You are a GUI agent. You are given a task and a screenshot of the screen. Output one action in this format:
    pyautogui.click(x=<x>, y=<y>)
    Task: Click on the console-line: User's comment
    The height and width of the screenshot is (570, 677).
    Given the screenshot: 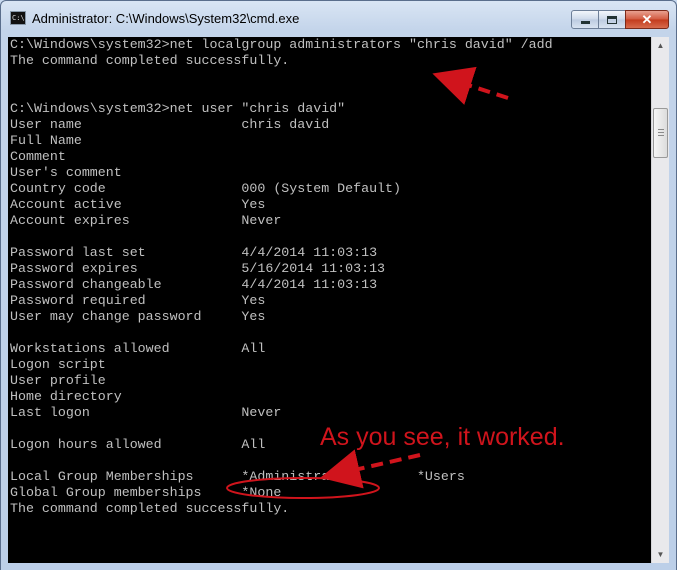 What is the action you would take?
    pyautogui.click(x=66, y=172)
    